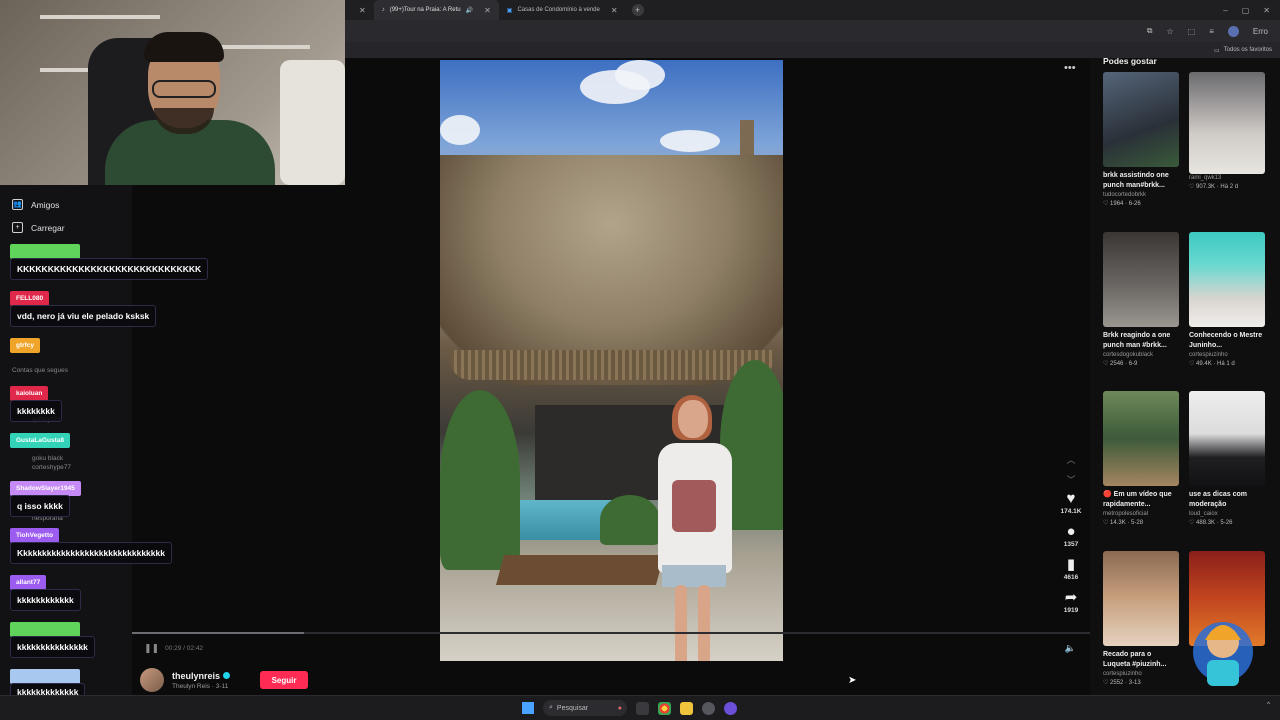 The width and height of the screenshot is (1280, 720). What do you see at coordinates (1120, 364) in the screenshot?
I see `card-stats: ♡ 2546 · 6-9` at bounding box center [1120, 364].